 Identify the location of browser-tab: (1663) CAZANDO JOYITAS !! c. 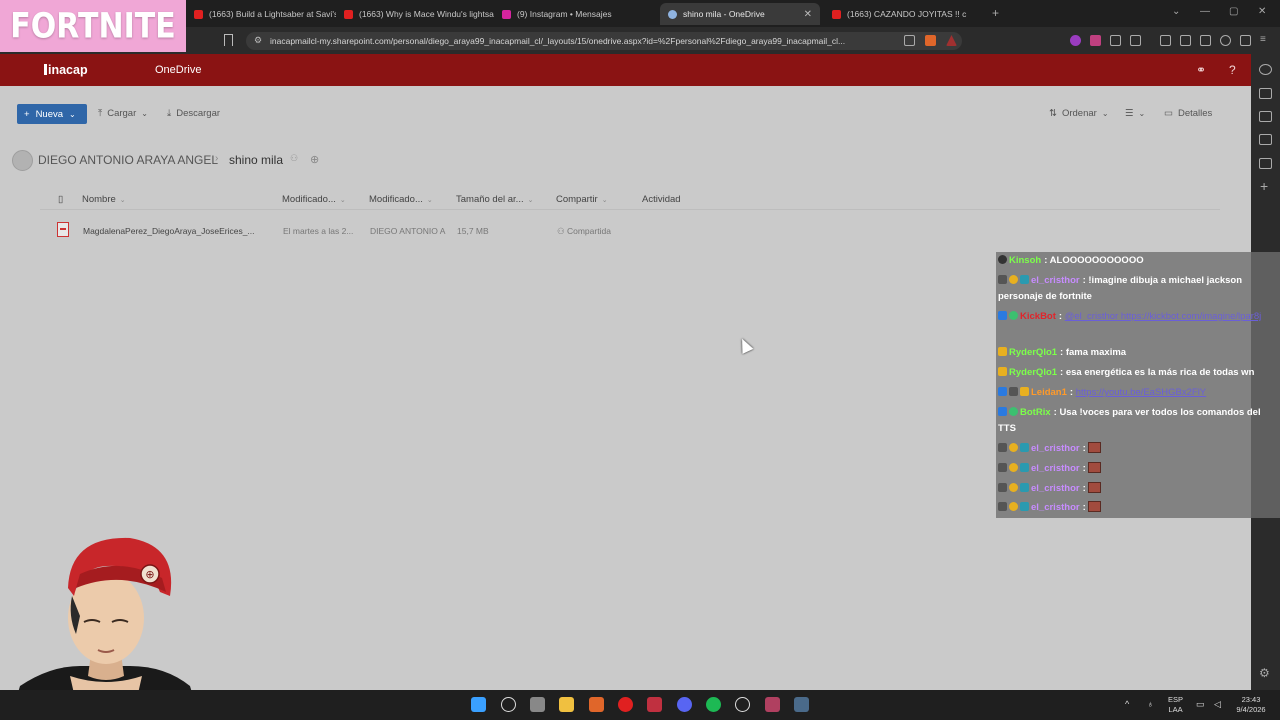
(904, 14).